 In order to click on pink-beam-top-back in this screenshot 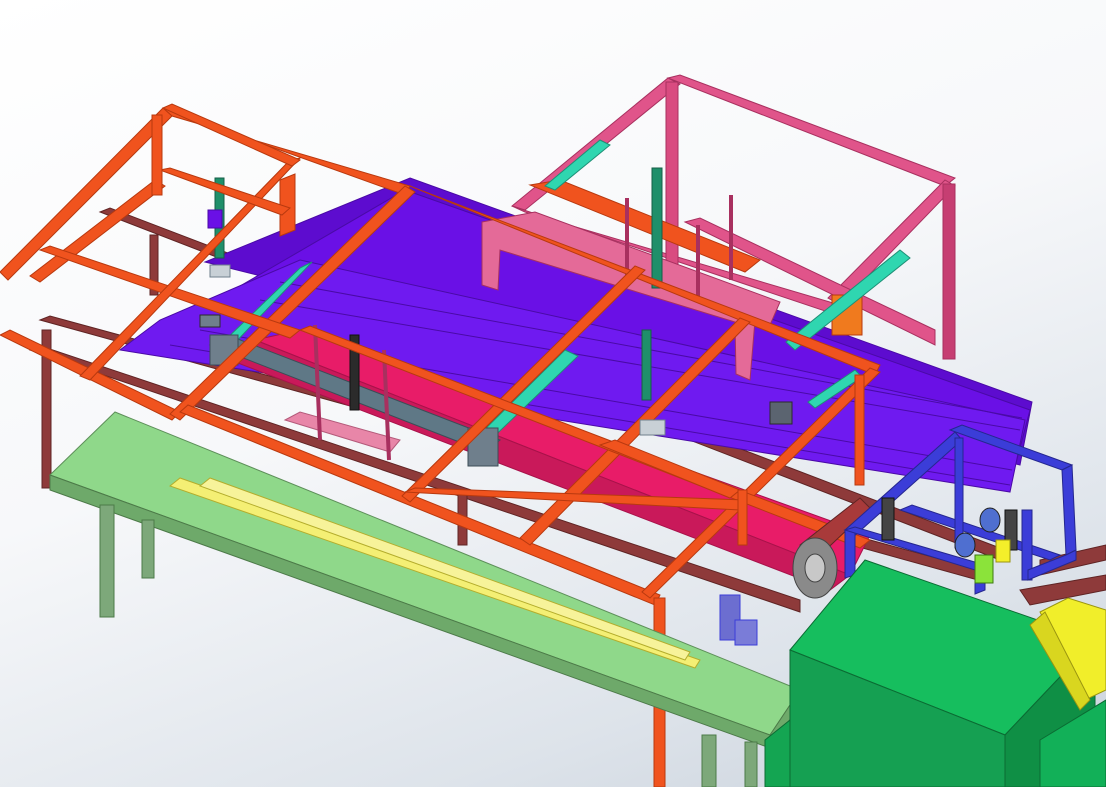, I will do `click(811, 130)`.